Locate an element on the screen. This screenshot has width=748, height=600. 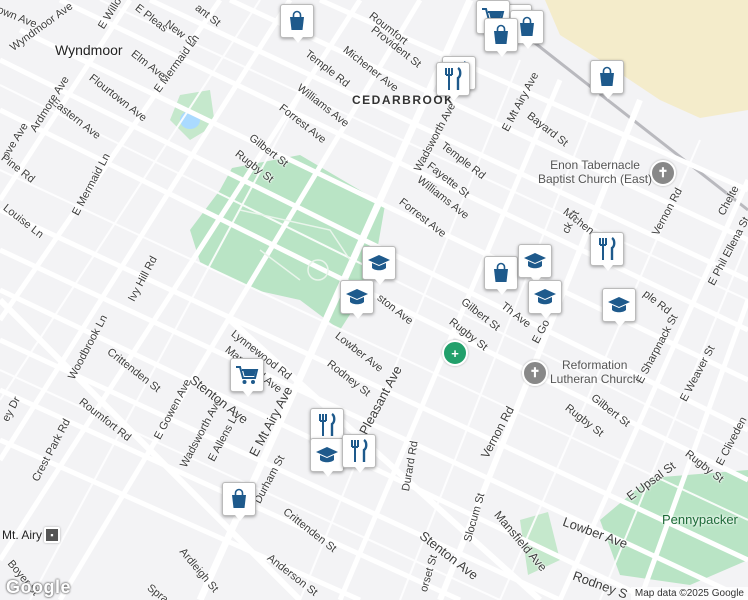
shopping-cart-icon is located at coordinates (247, 375).